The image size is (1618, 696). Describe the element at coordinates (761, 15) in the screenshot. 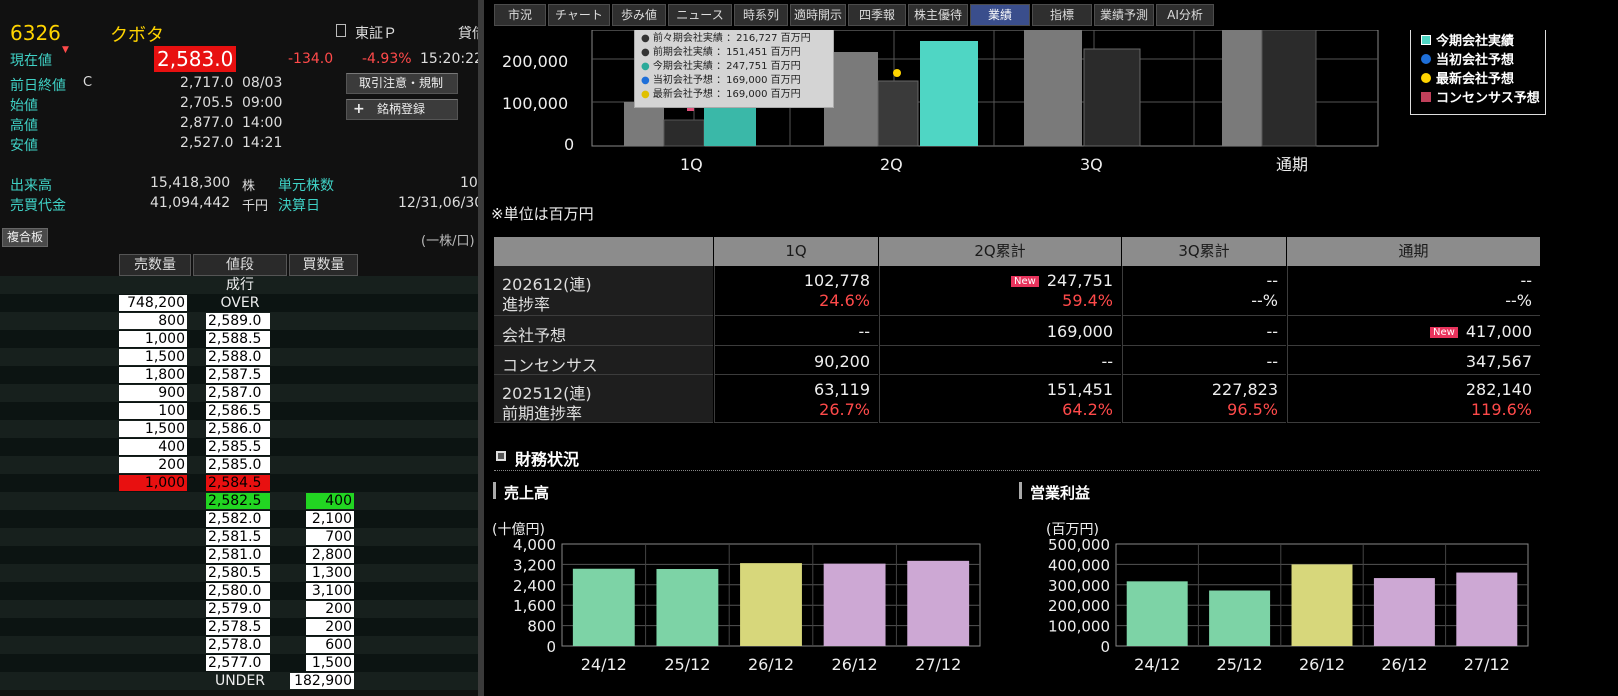

I see `tab-4: 時系列` at that location.